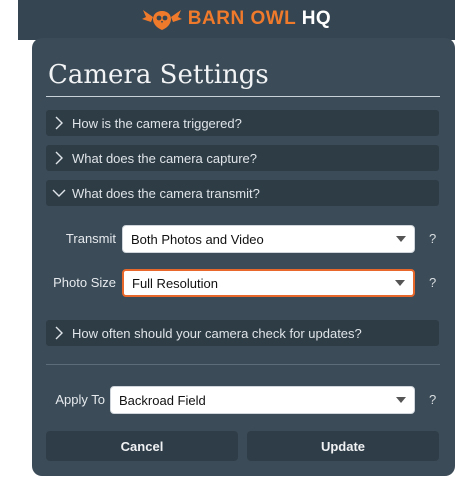 This screenshot has width=465, height=486. I want to click on apply-to-row: Apply To Backroad Field ?, so click(243, 401).